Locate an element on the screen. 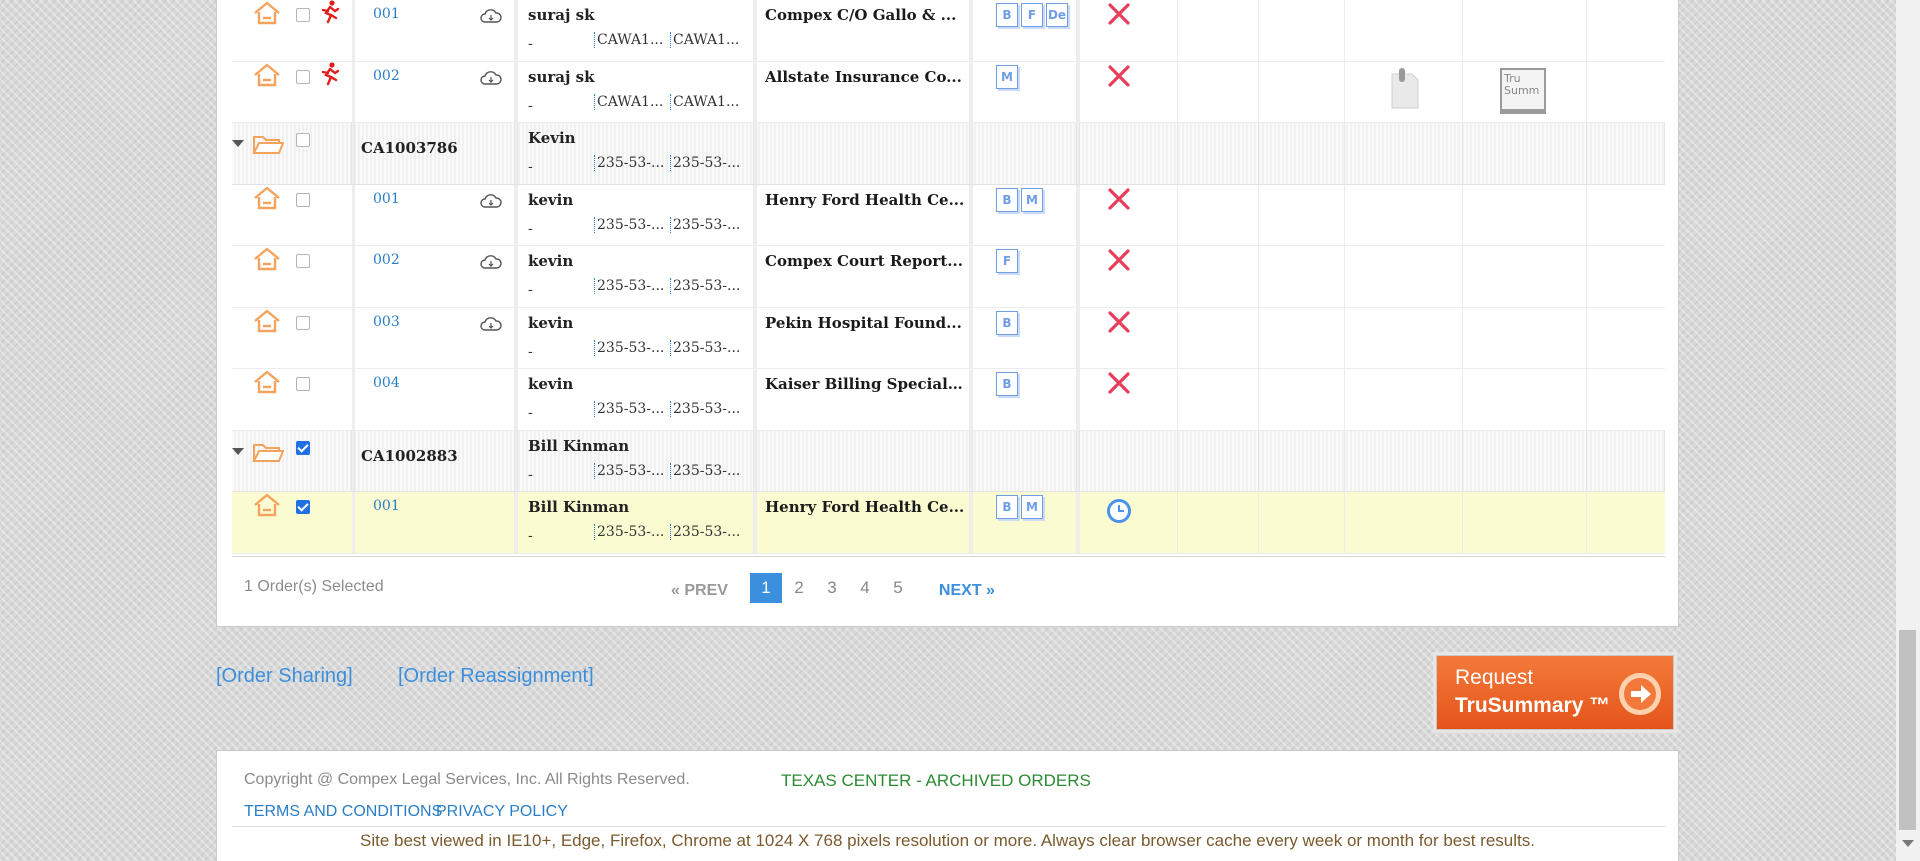 The width and height of the screenshot is (1920, 861). page-link-1: 1 is located at coordinates (765, 588).